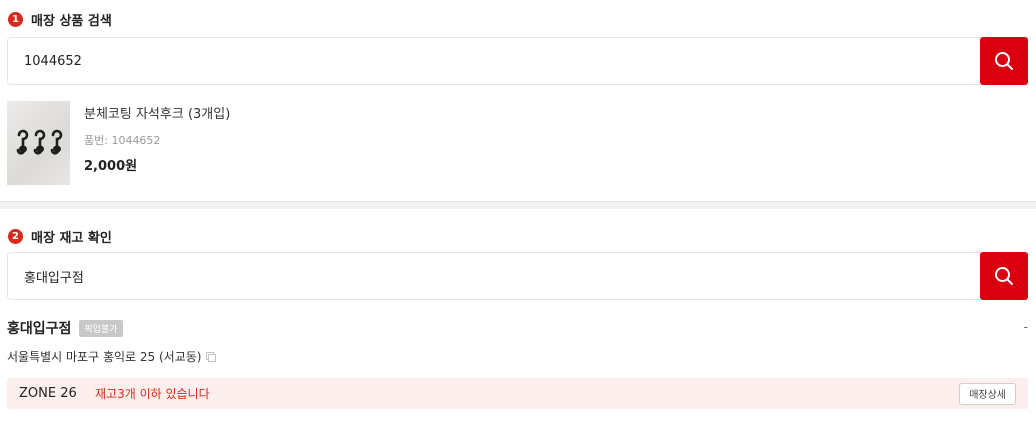 This screenshot has height=425, width=1036. I want to click on product-thumbnail, so click(38, 143).